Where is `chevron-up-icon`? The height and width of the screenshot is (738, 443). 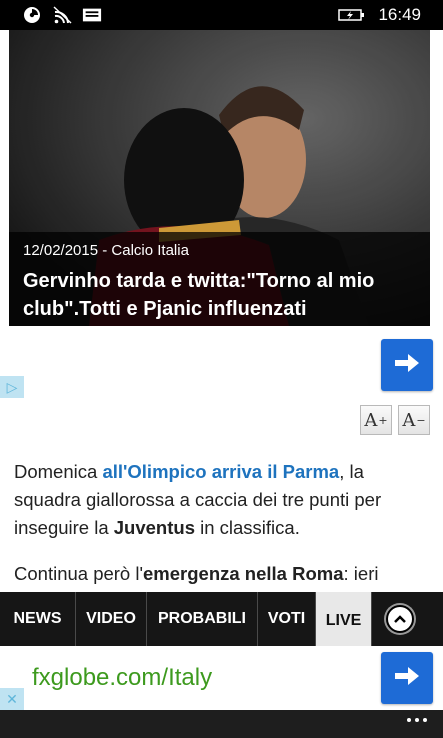
chevron-up-icon is located at coordinates (400, 619).